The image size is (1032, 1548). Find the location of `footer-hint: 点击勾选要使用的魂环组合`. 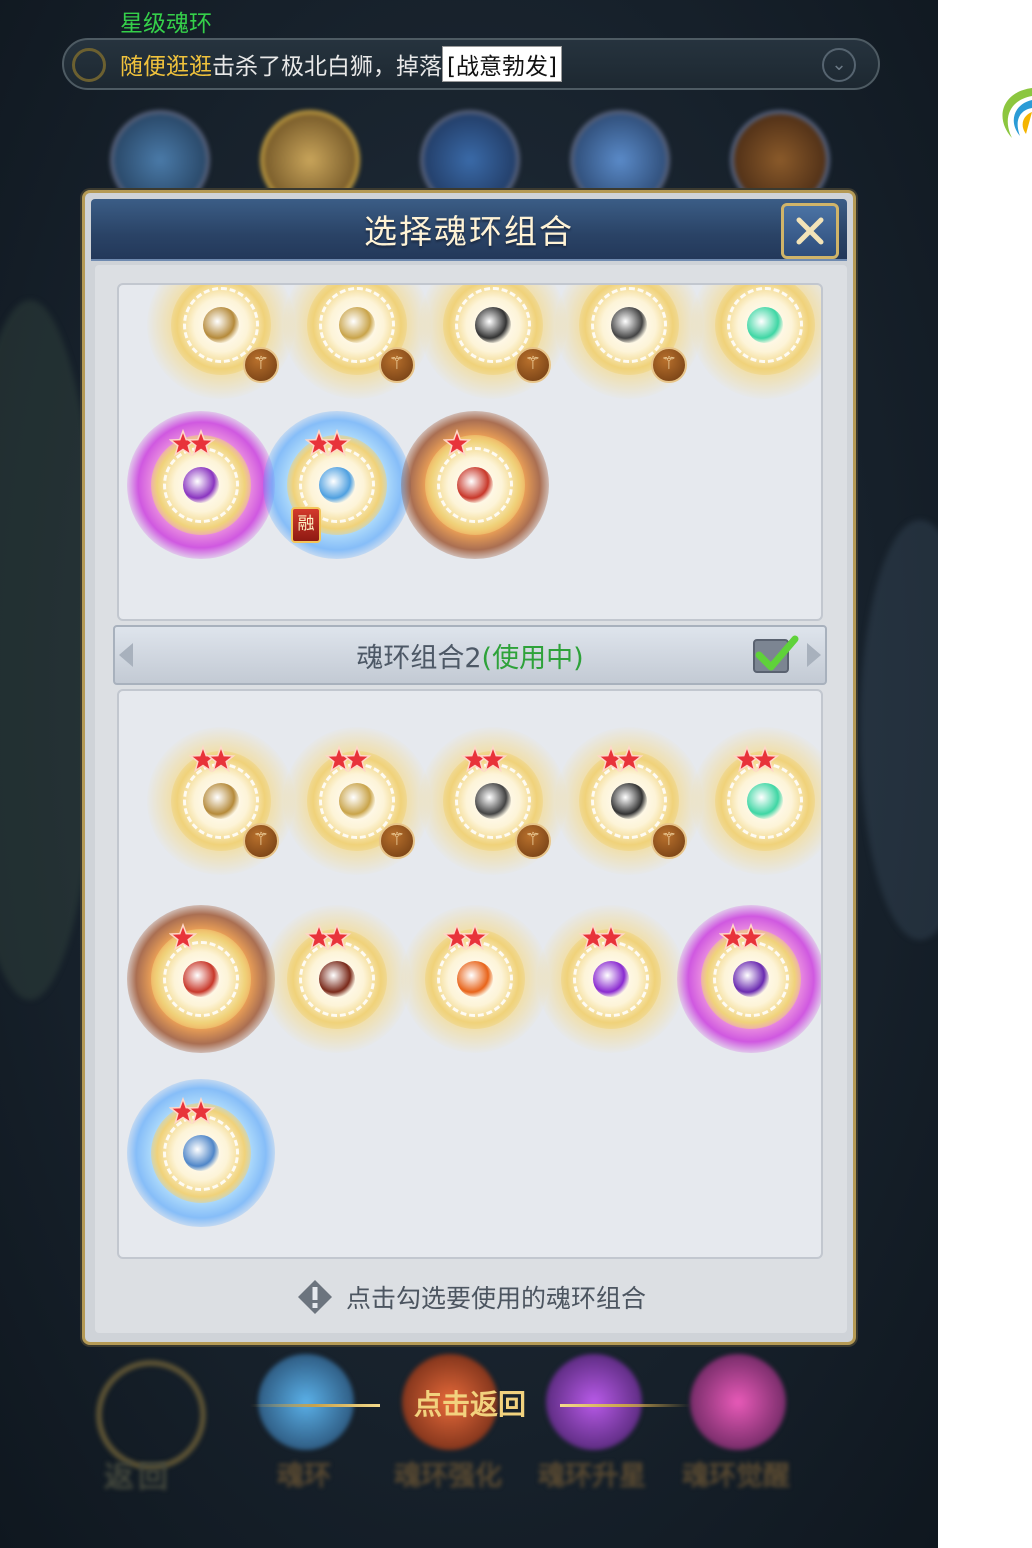

footer-hint: 点击勾选要使用的魂环组合 is located at coordinates (471, 1297).